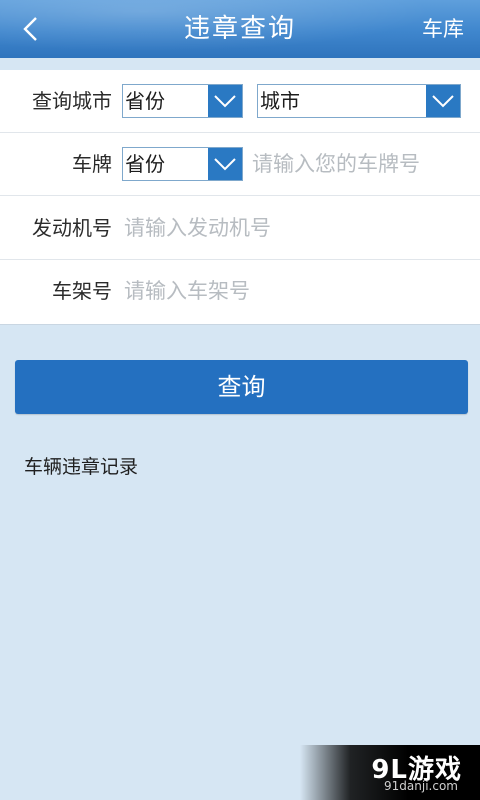 Image resolution: width=480 pixels, height=800 pixels. I want to click on frame-label: 车架号, so click(82, 291).